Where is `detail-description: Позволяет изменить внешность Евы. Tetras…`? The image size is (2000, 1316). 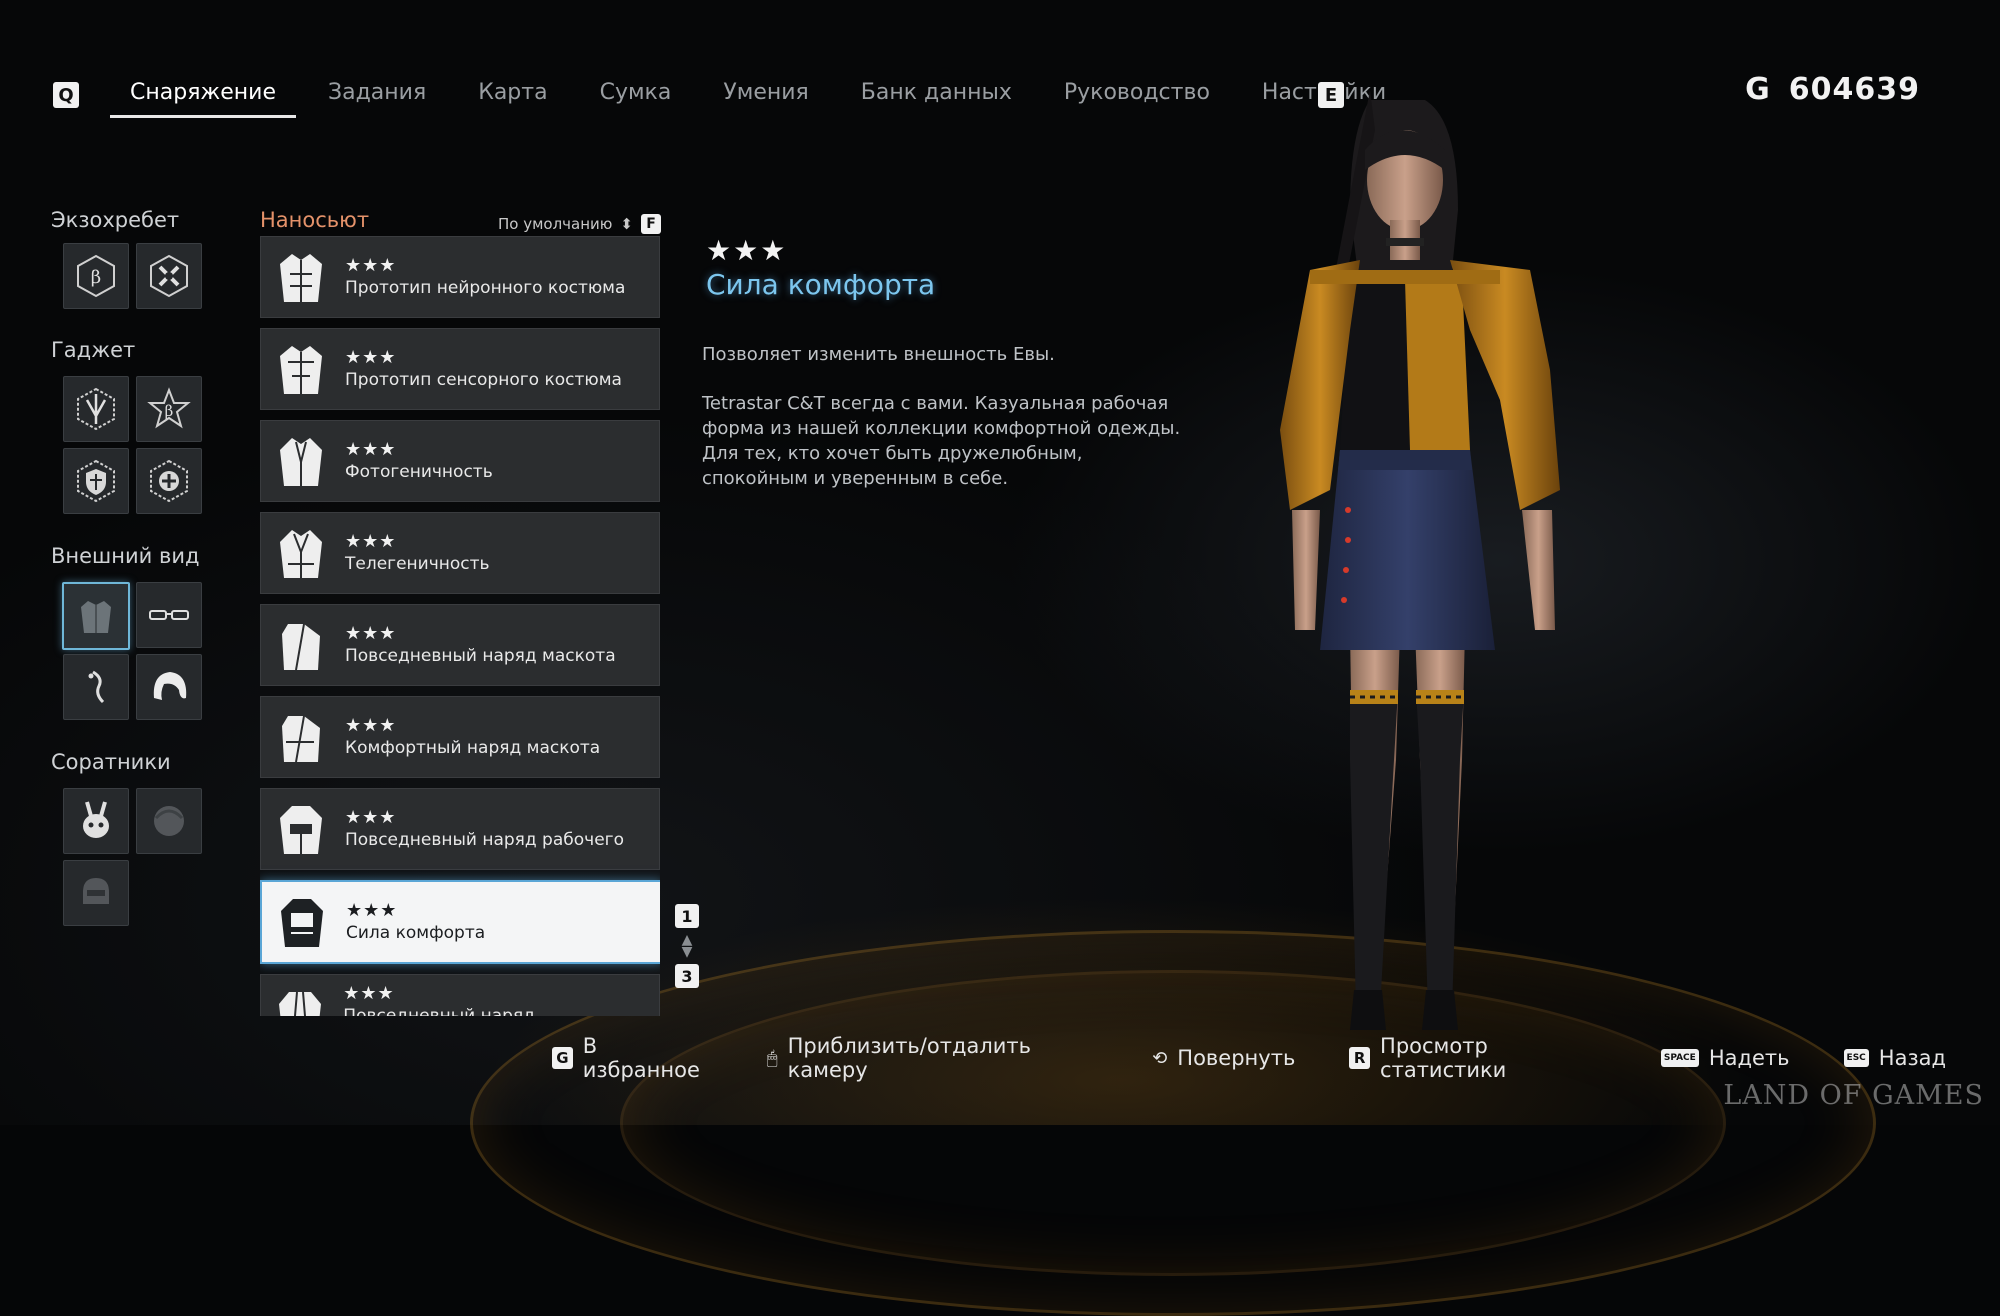 detail-description: Позволяет изменить внешность Евы. Tetras… is located at coordinates (942, 428).